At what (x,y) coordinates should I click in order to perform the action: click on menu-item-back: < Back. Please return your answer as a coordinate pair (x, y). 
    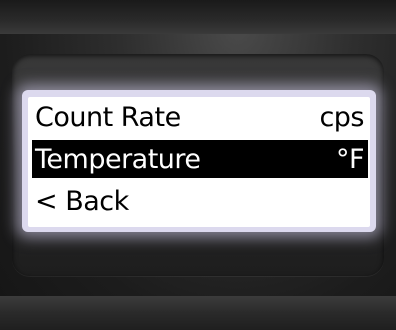
    Looking at the image, I should click on (200, 201).